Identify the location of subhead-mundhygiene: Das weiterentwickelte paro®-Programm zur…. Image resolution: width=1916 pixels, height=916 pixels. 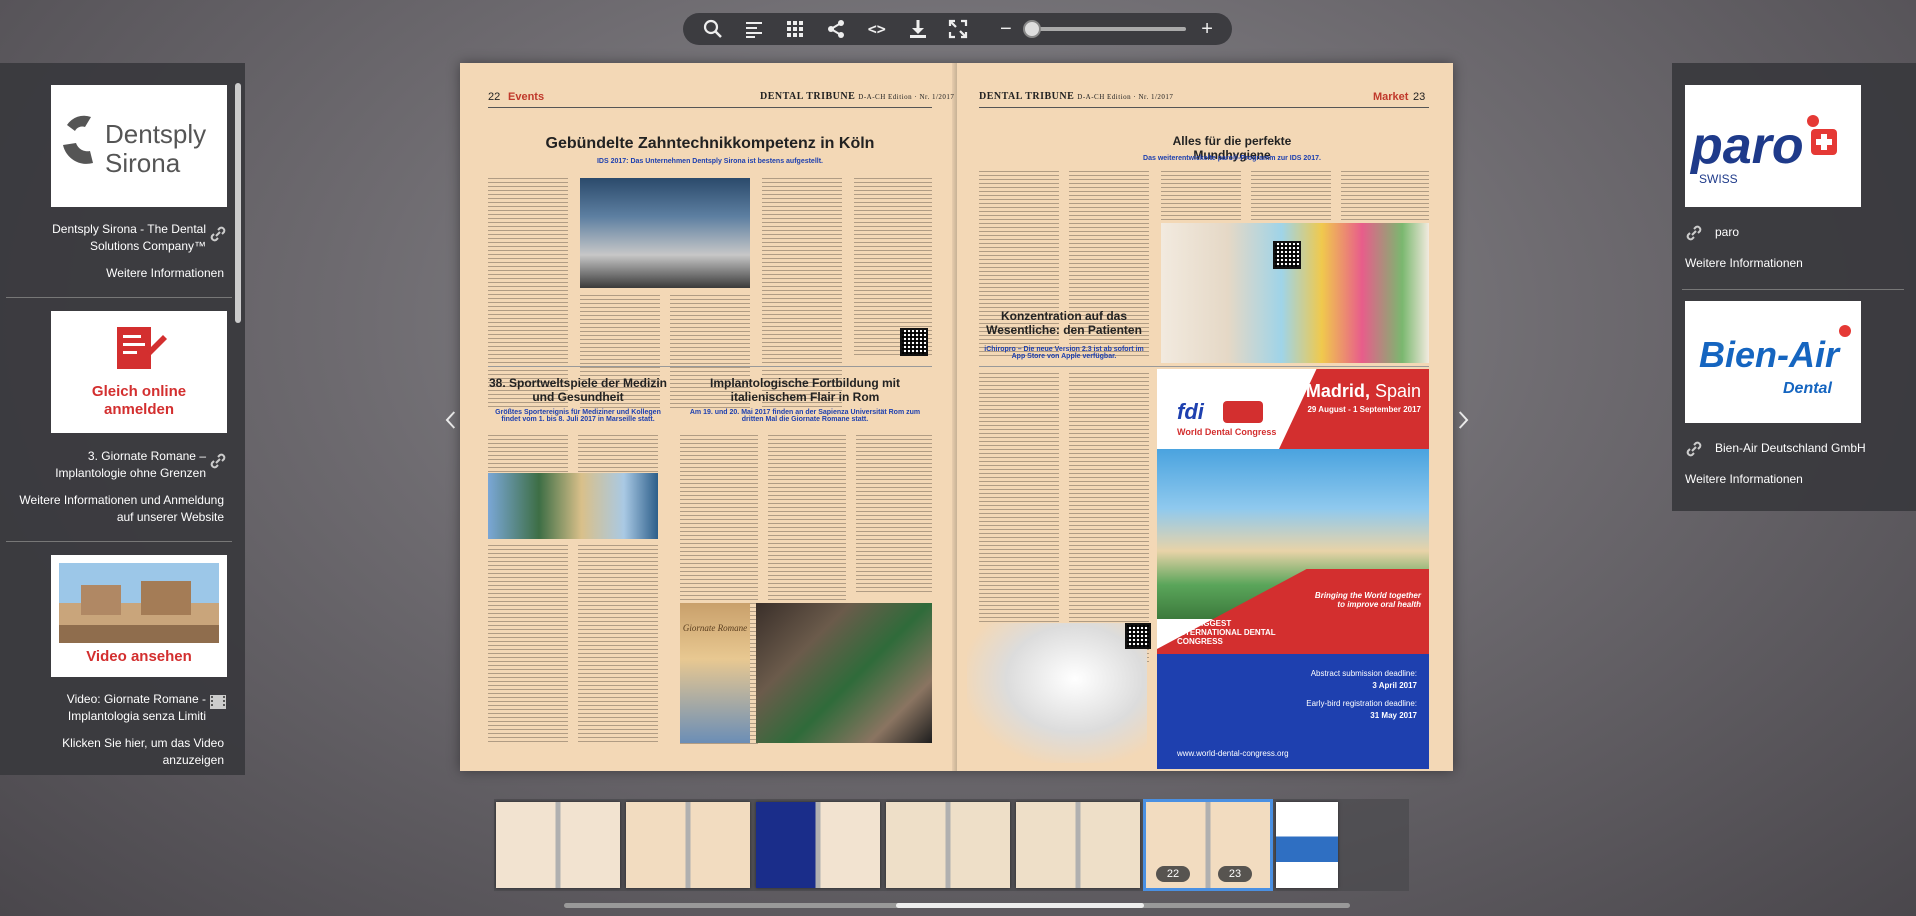
(1232, 158).